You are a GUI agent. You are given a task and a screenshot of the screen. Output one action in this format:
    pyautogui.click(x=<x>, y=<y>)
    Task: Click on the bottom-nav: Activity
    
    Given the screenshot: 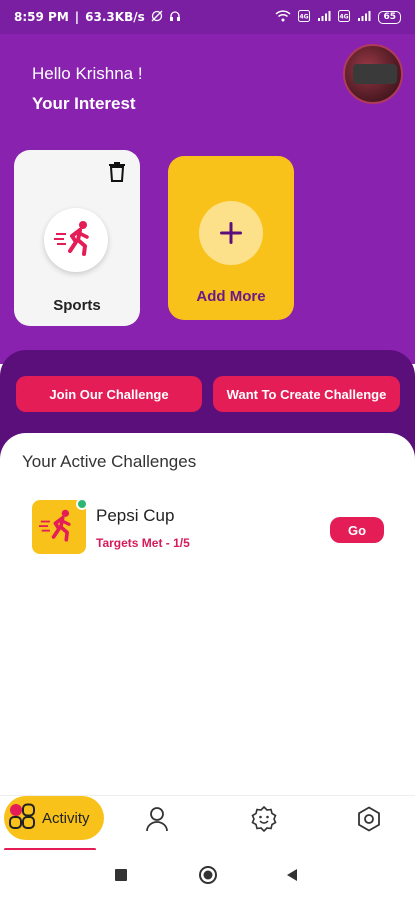 What is the action you would take?
    pyautogui.click(x=207, y=823)
    